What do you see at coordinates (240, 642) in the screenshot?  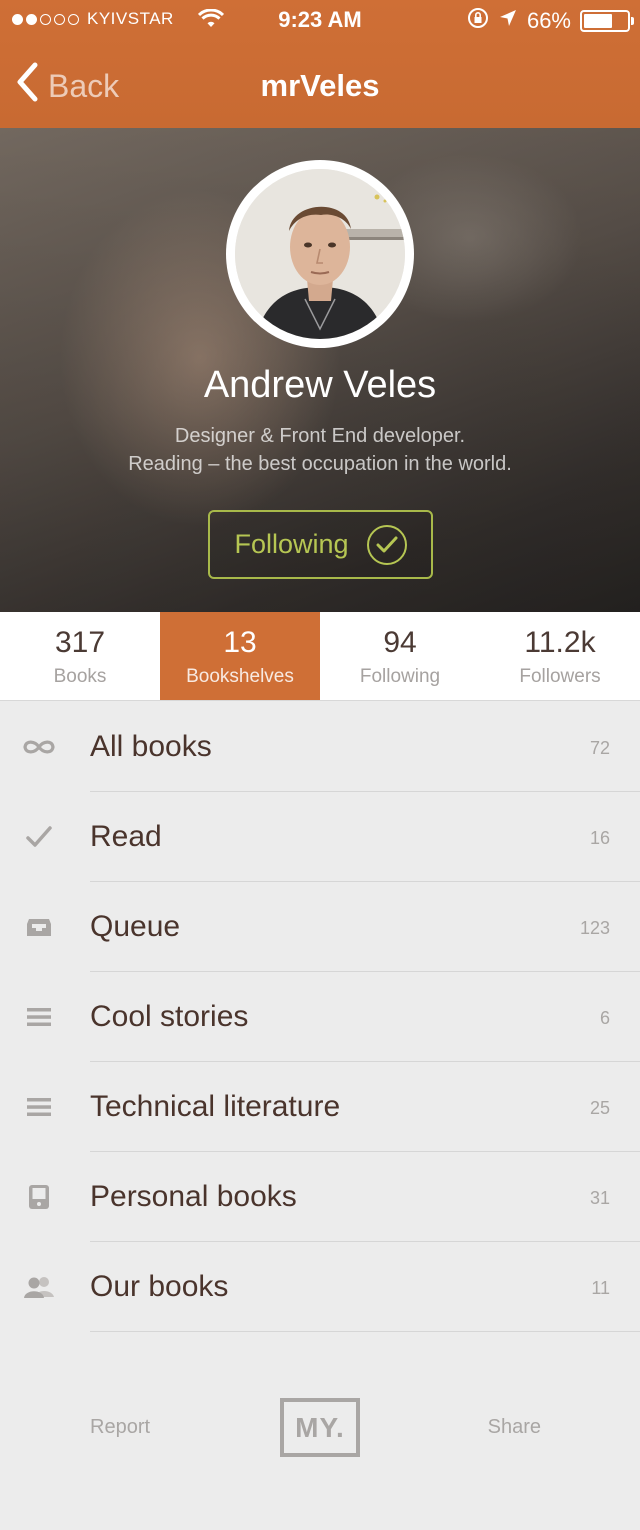 I see `stat-value: 13` at bounding box center [240, 642].